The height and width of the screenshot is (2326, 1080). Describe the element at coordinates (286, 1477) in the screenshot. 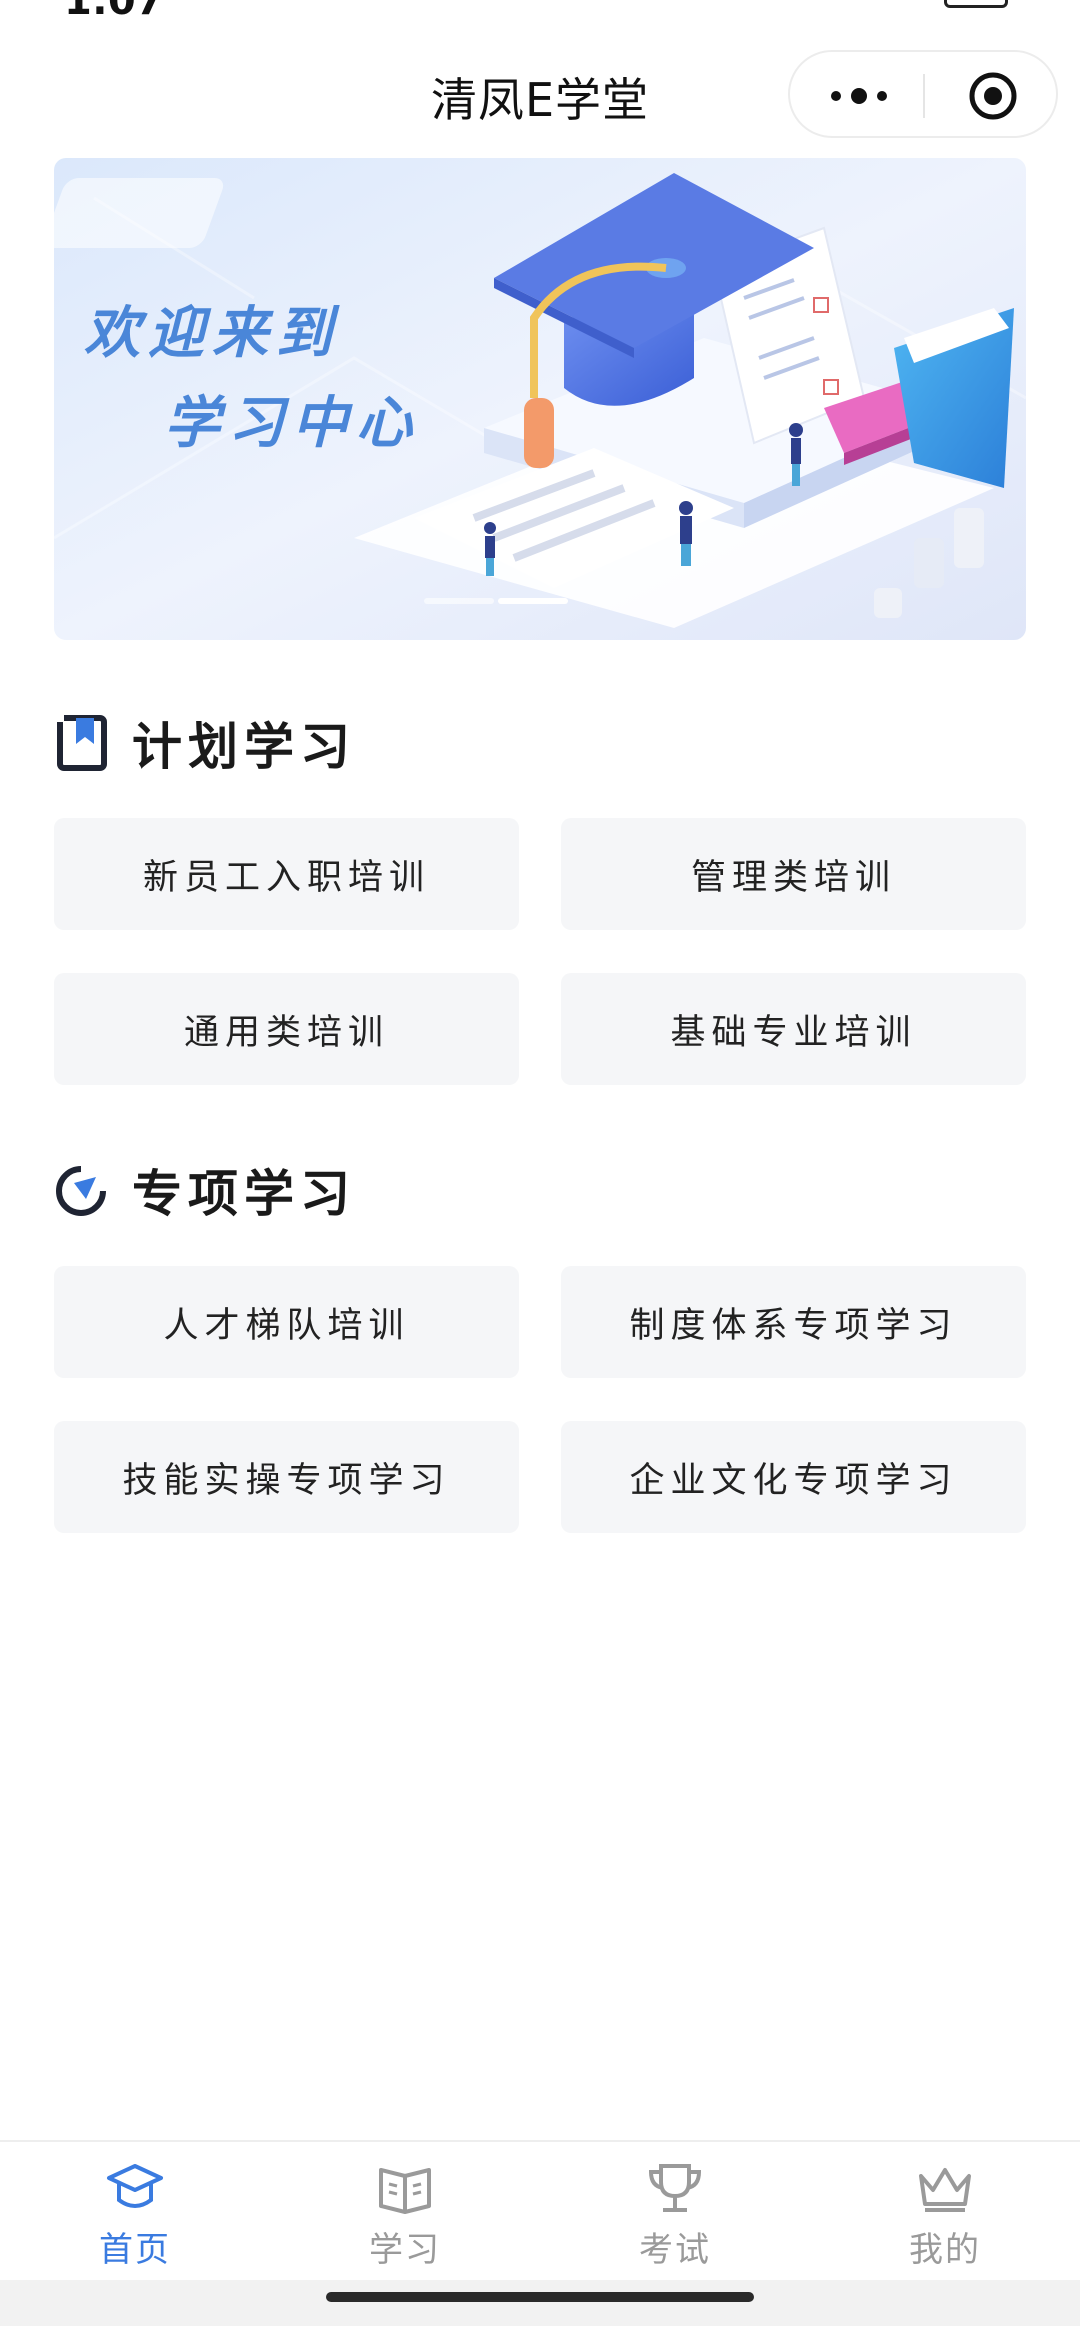

I see `course-button-skills-practice: 技能实操专项学习` at that location.